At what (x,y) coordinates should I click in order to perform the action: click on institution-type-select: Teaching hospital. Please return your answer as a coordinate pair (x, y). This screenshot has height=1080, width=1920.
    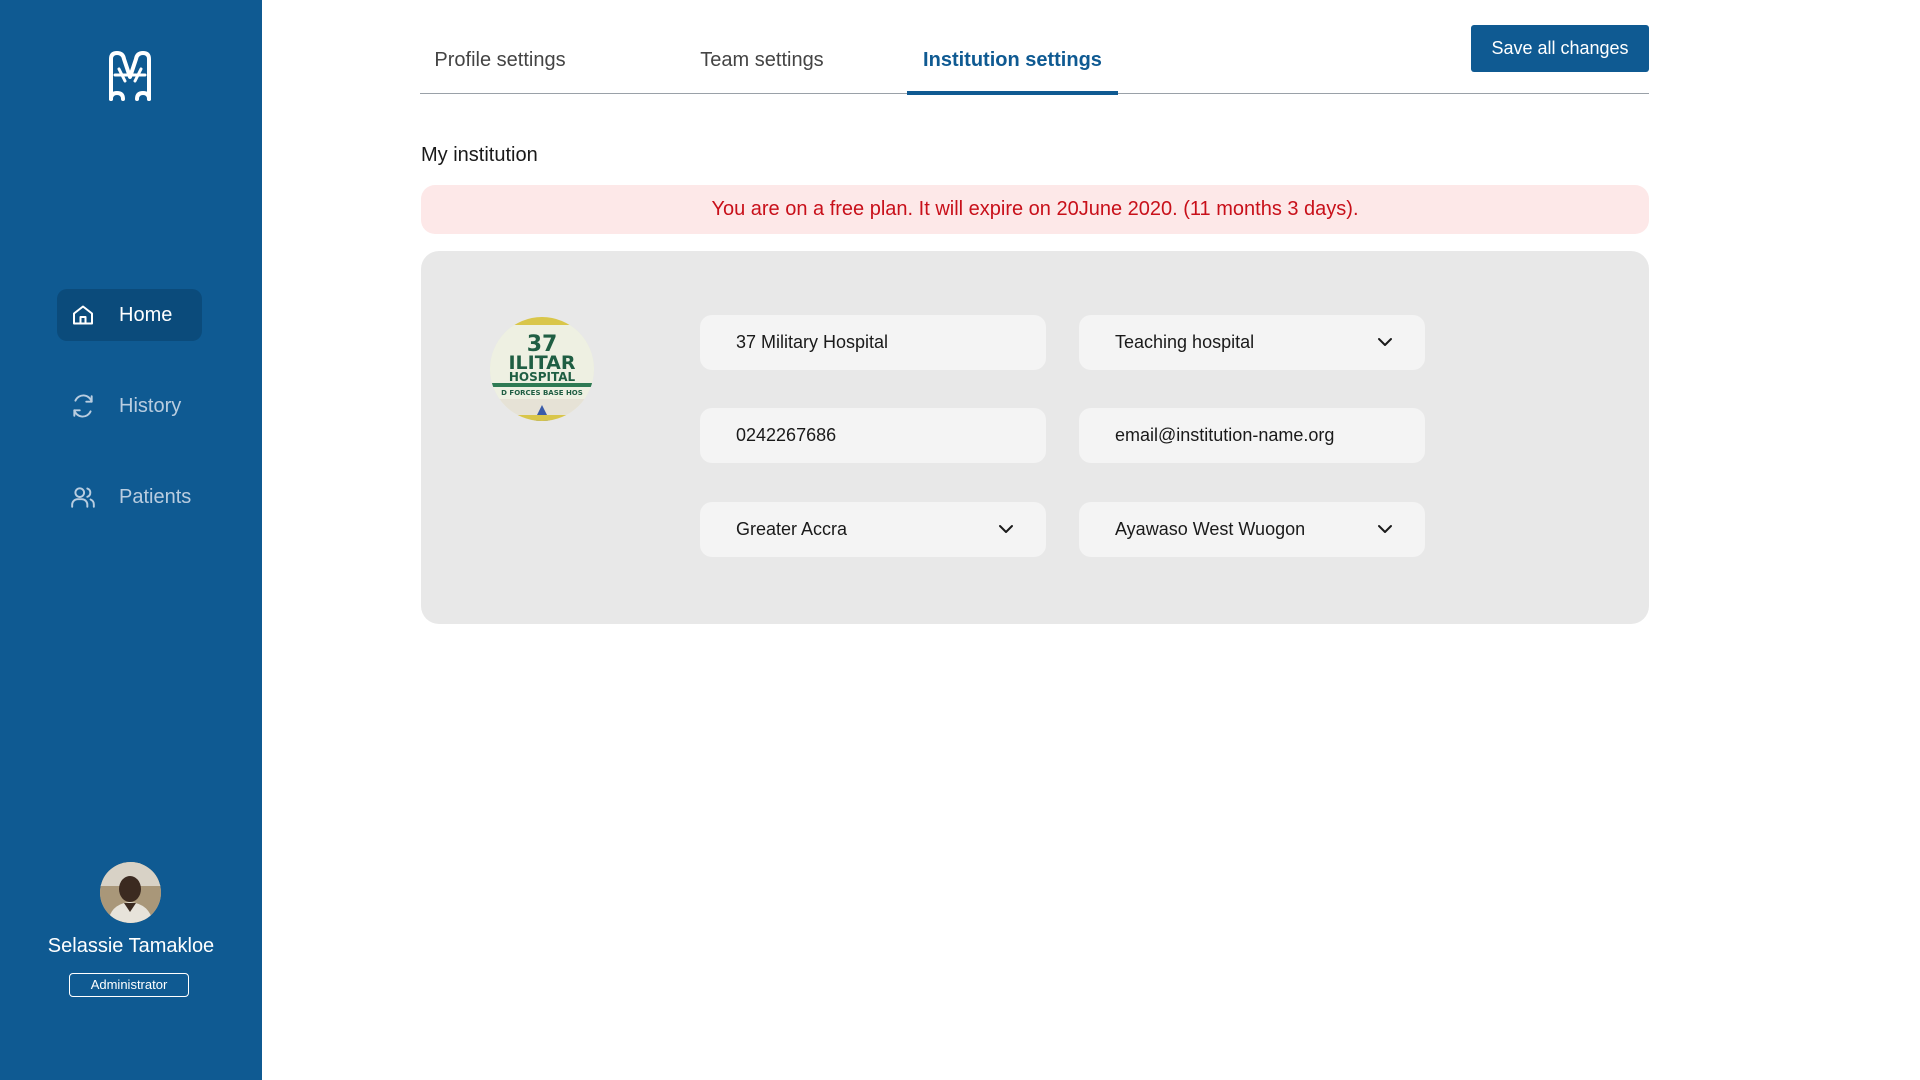
    Looking at the image, I should click on (1252, 342).